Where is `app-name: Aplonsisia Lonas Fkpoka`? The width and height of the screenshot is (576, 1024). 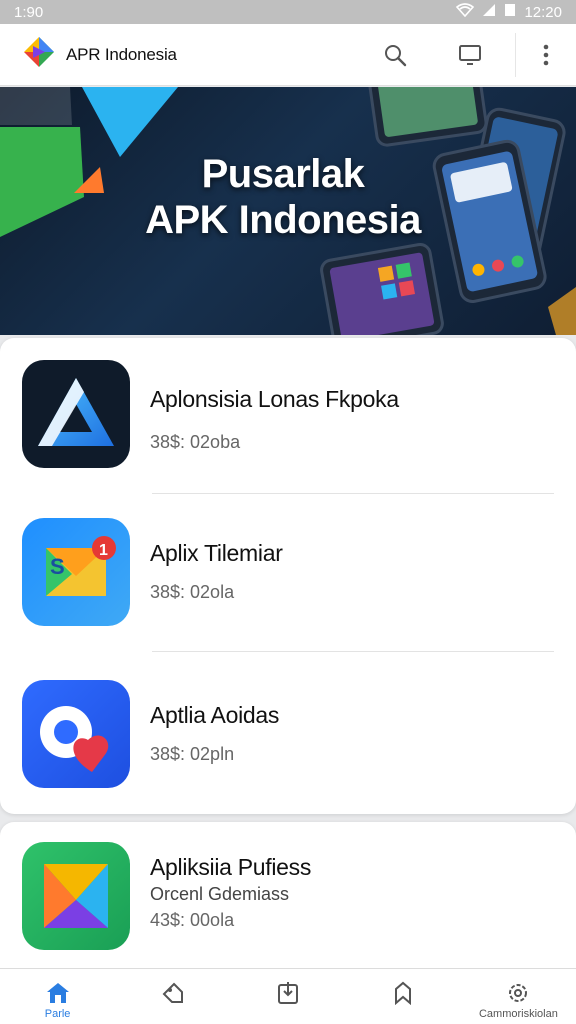 app-name: Aplonsisia Lonas Fkpoka is located at coordinates (274, 399).